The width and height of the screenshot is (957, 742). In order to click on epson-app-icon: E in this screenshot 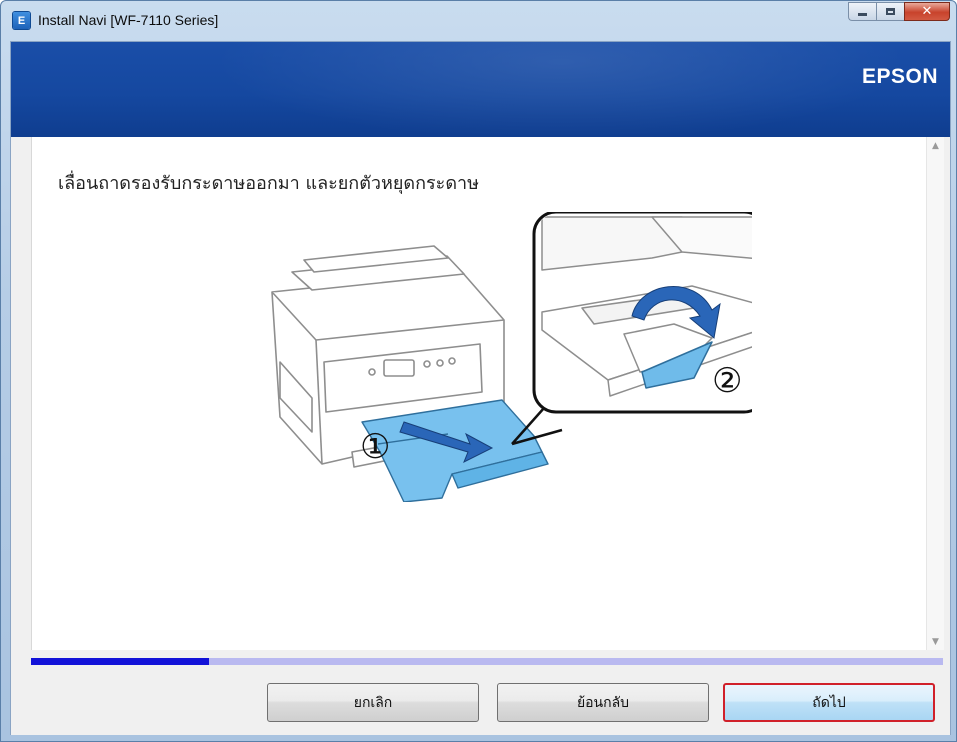, I will do `click(21, 20)`.